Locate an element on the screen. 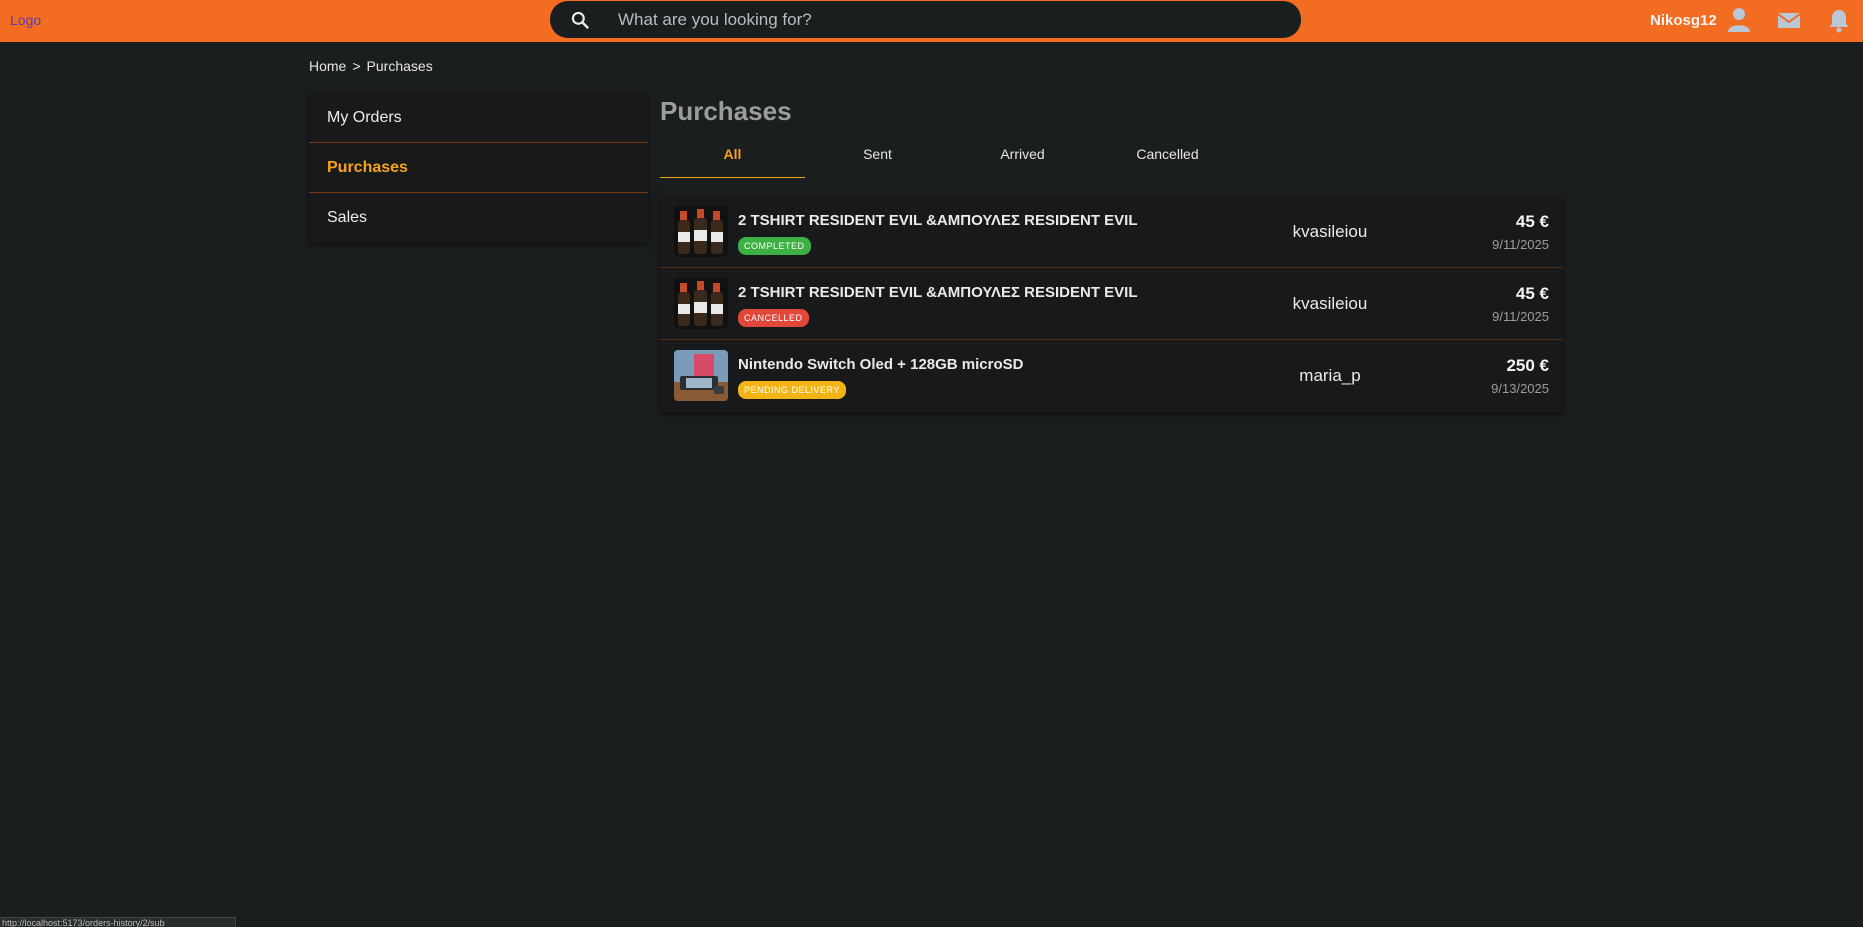 Image resolution: width=1863 pixels, height=927 pixels. search-icon is located at coordinates (580, 20).